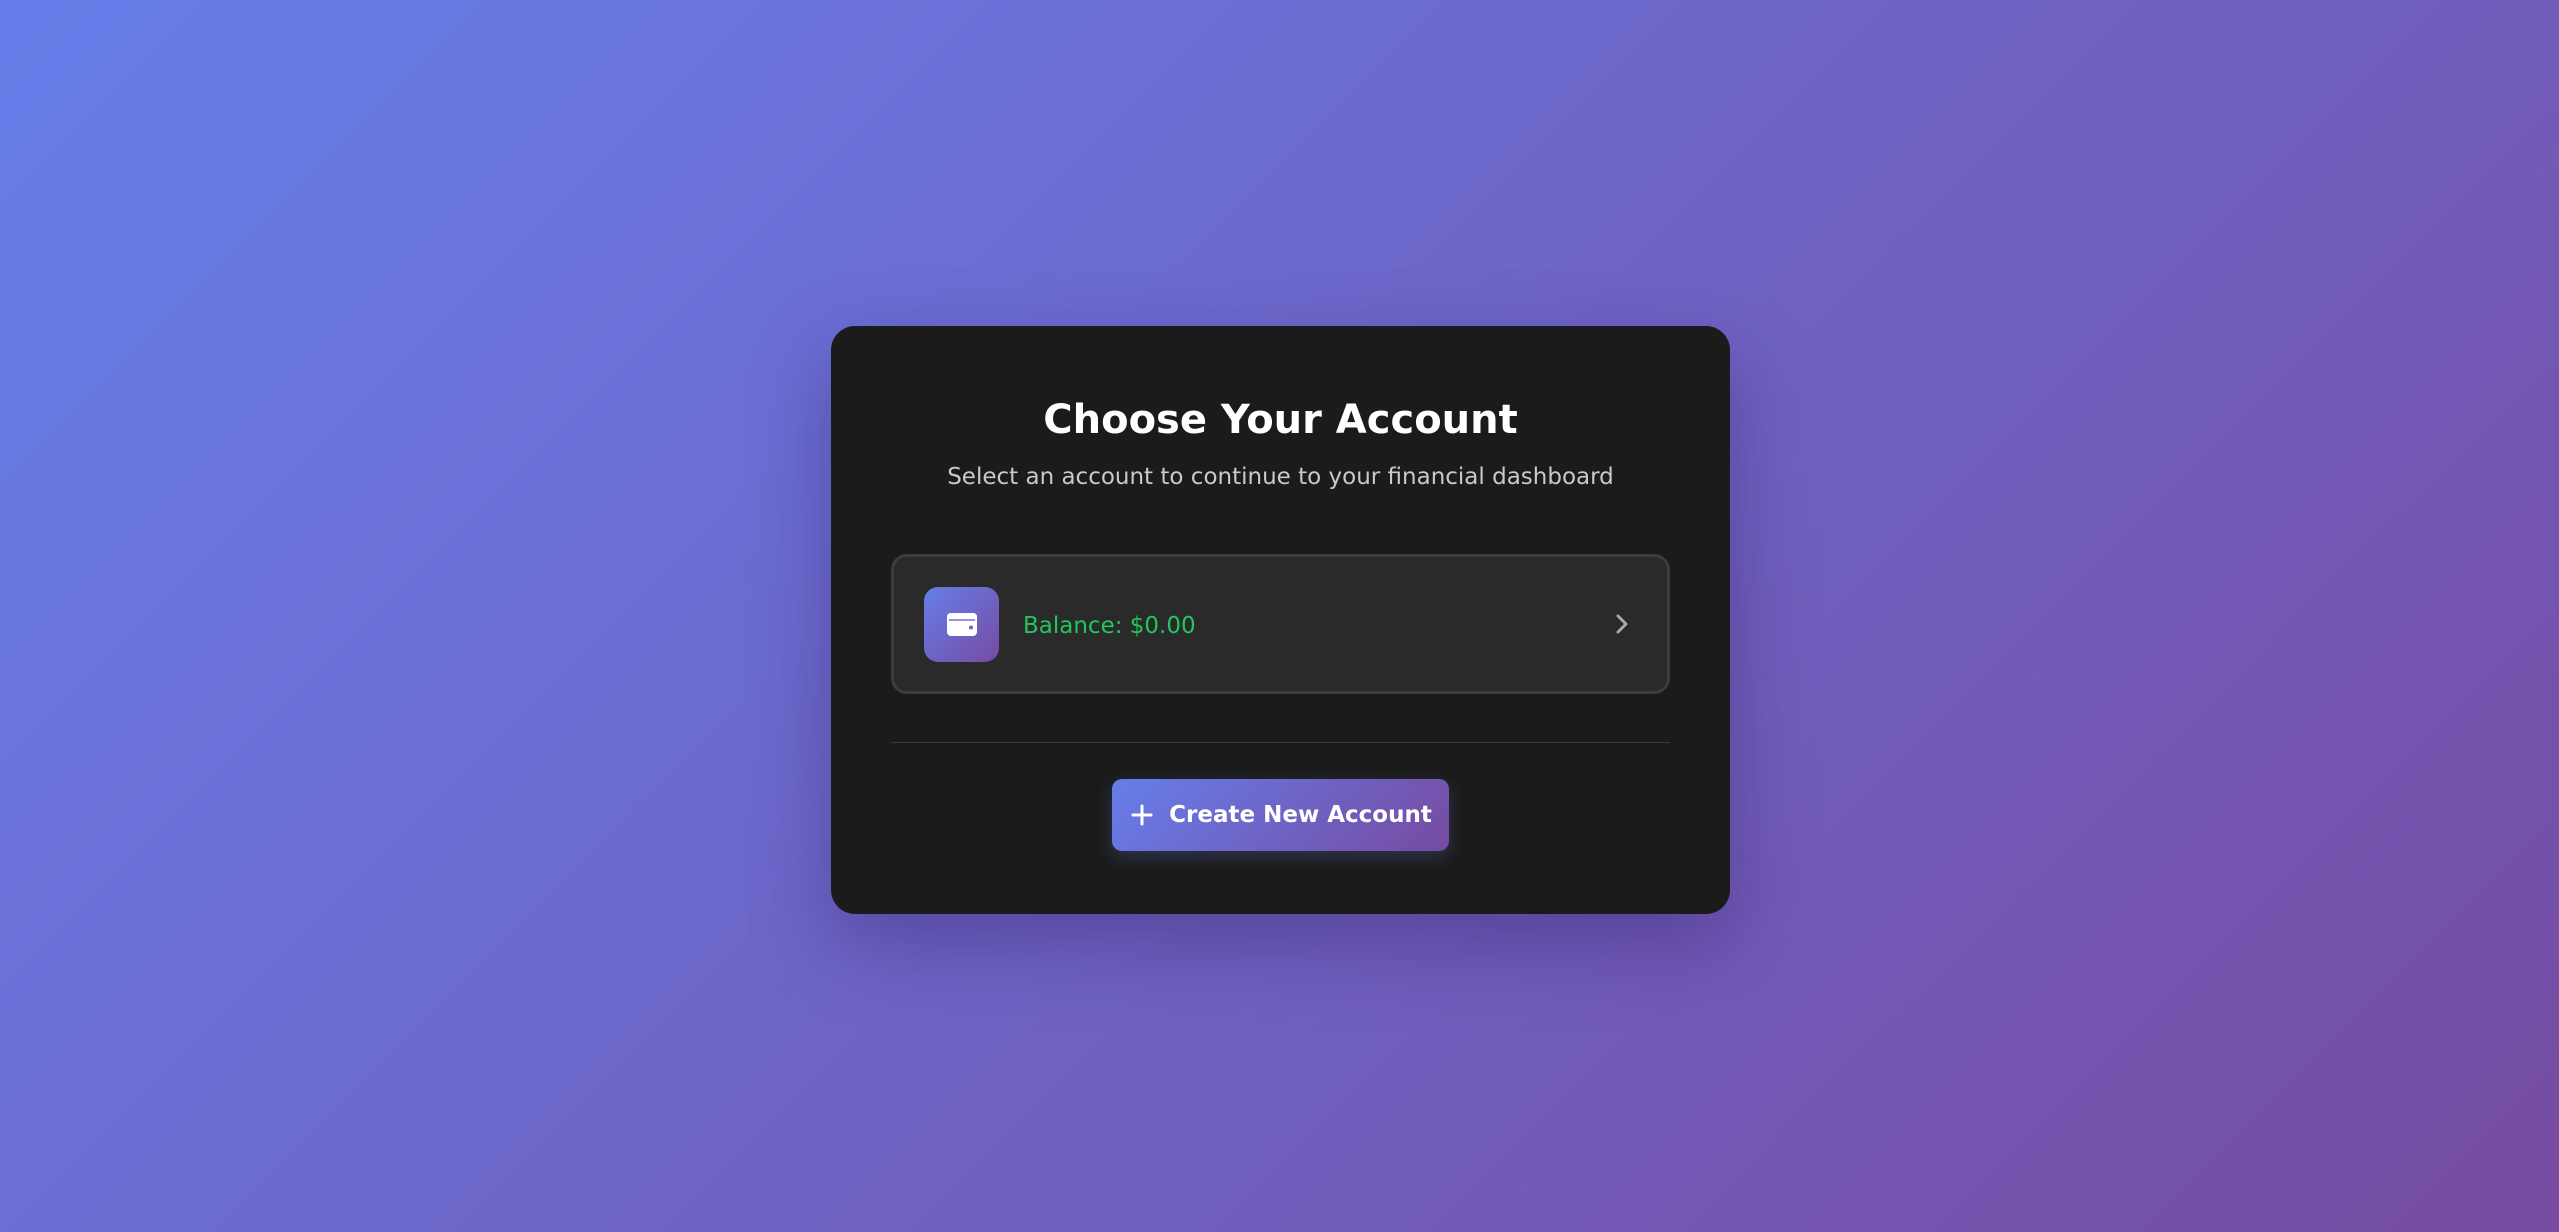 The height and width of the screenshot is (1232, 2559). Describe the element at coordinates (961, 624) in the screenshot. I see `wallet-icon` at that location.